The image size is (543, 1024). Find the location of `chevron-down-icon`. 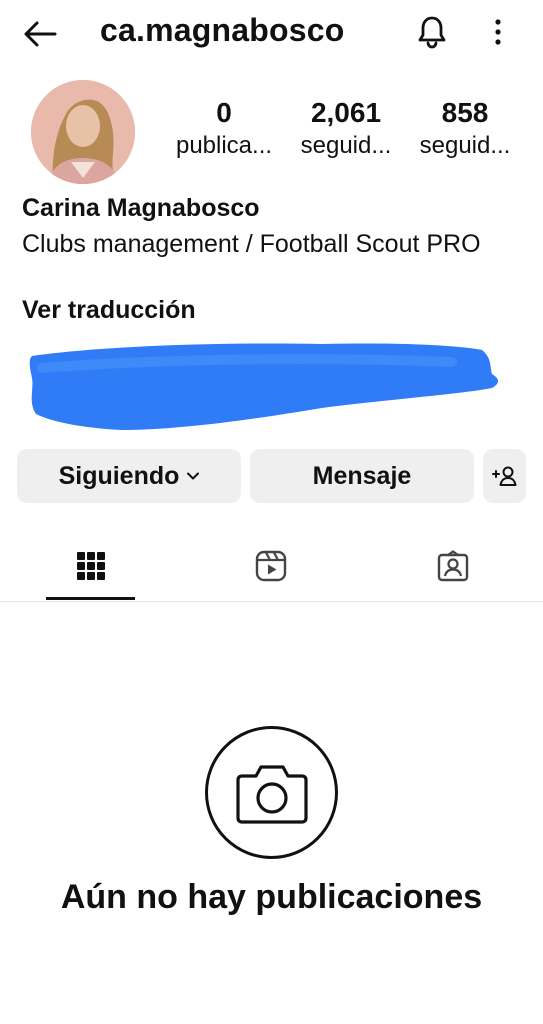

chevron-down-icon is located at coordinates (193, 476).